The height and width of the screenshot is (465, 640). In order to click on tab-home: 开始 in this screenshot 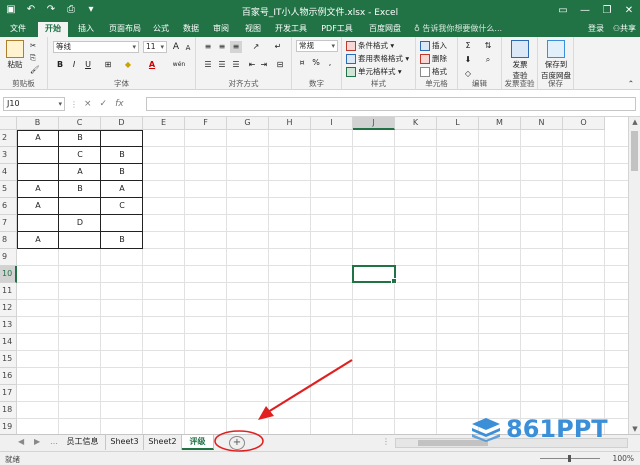, I will do `click(53, 29)`.